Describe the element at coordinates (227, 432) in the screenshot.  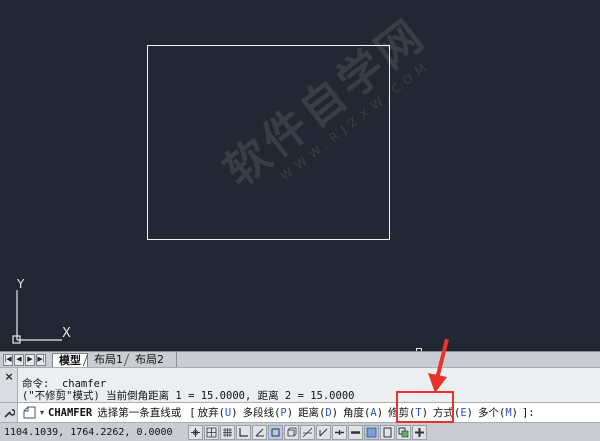
I see `grid-display-icon` at that location.